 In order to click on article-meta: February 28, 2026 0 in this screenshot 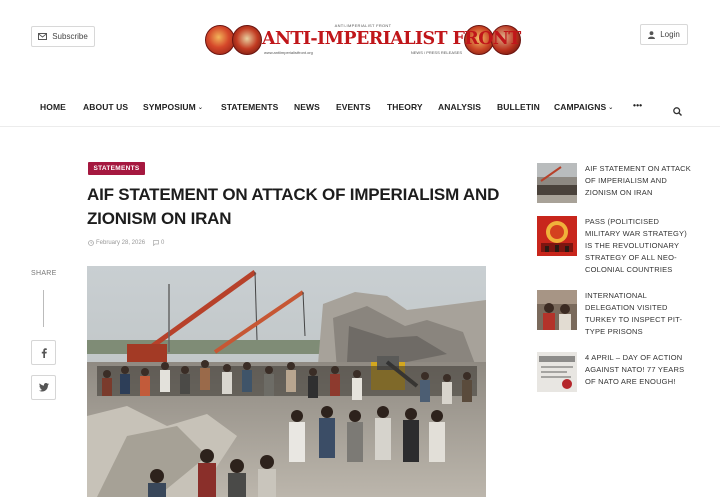, I will do `click(126, 243)`.